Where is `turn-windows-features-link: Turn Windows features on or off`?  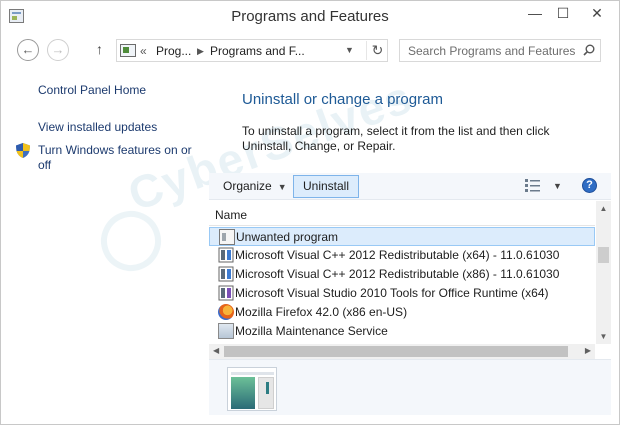
turn-windows-features-link: Turn Windows features on or off is located at coordinates (120, 158).